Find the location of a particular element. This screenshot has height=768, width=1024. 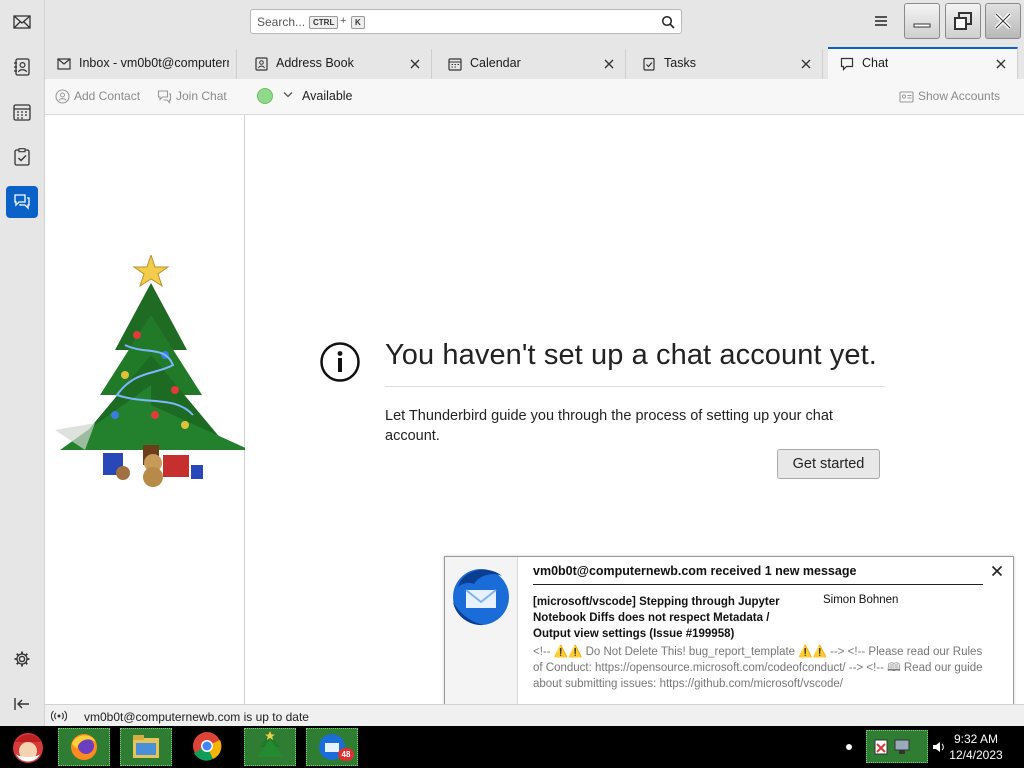

restore-button is located at coordinates (963, 21).